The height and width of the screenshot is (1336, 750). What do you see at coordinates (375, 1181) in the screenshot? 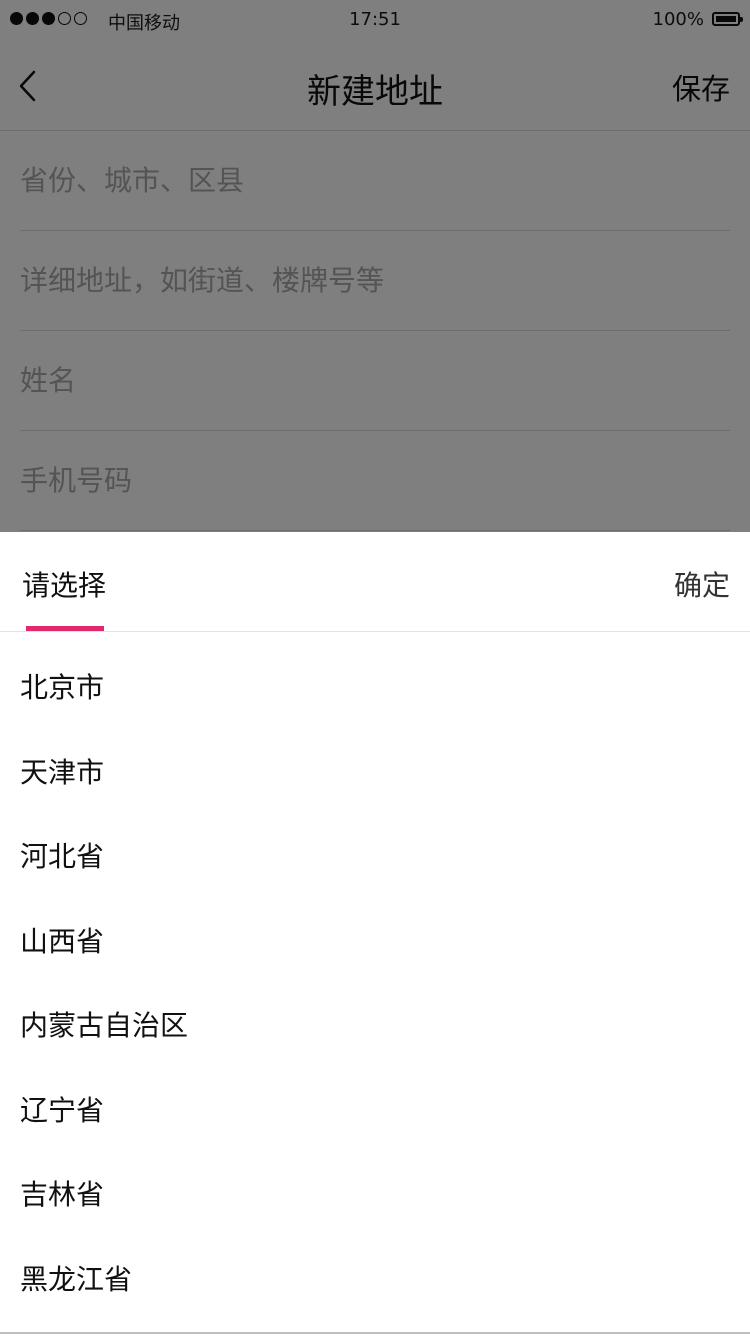
I see `list-item: 吉林省` at bounding box center [375, 1181].